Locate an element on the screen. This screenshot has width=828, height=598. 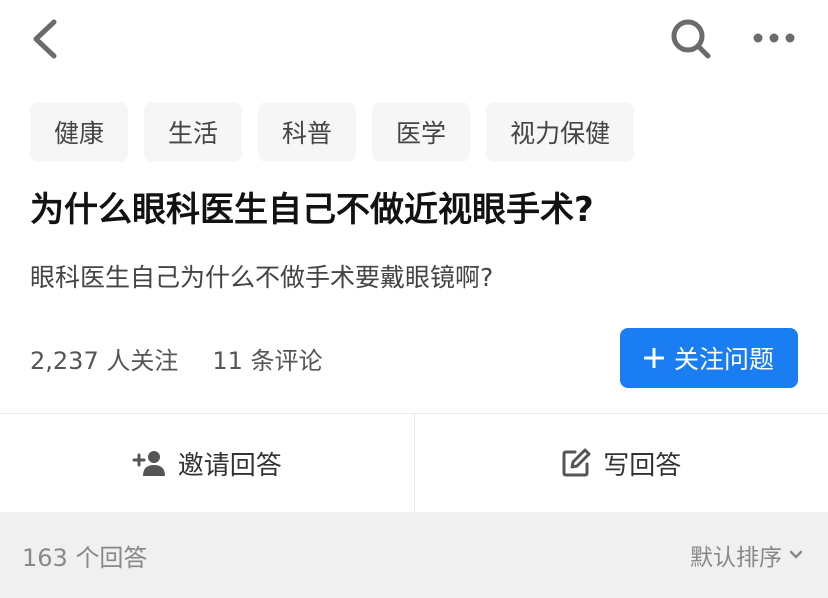
search-icon is located at coordinates (691, 39).